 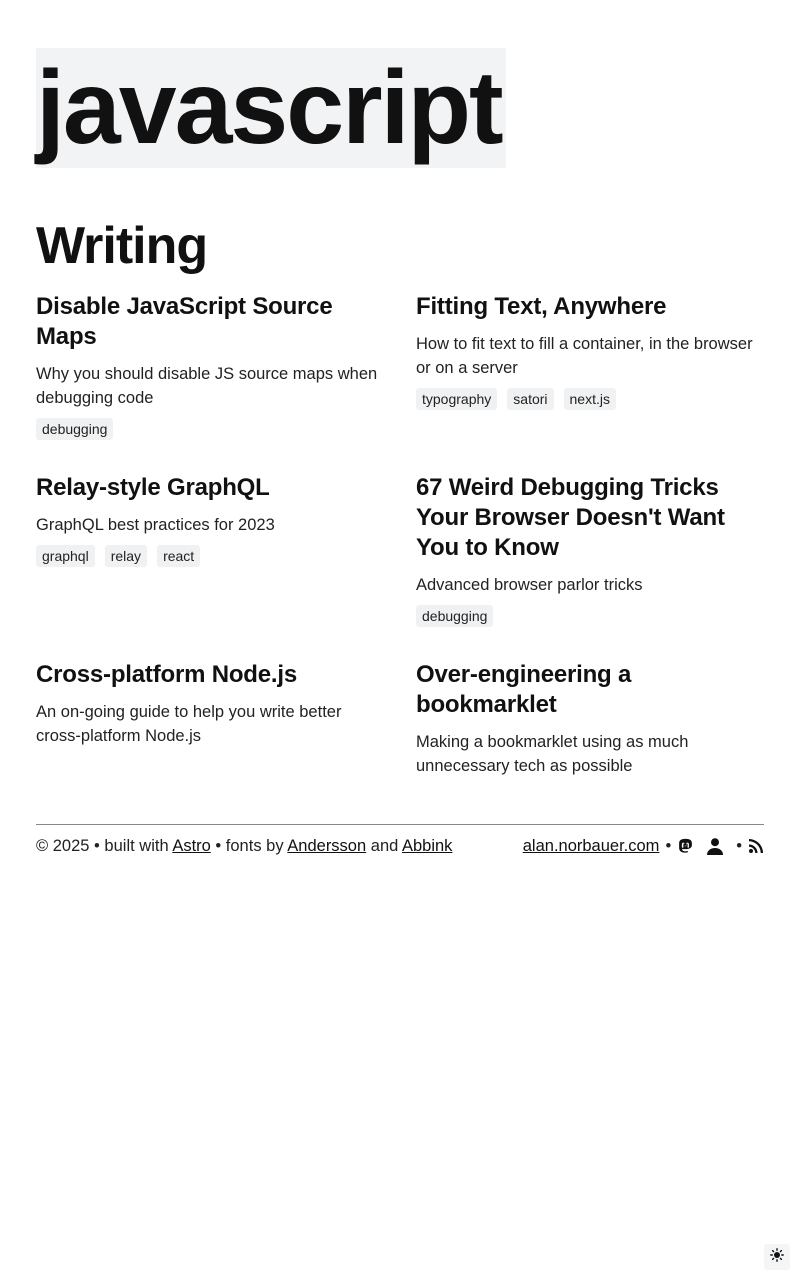 What do you see at coordinates (326, 846) in the screenshot?
I see `andersson-link: Andersson` at bounding box center [326, 846].